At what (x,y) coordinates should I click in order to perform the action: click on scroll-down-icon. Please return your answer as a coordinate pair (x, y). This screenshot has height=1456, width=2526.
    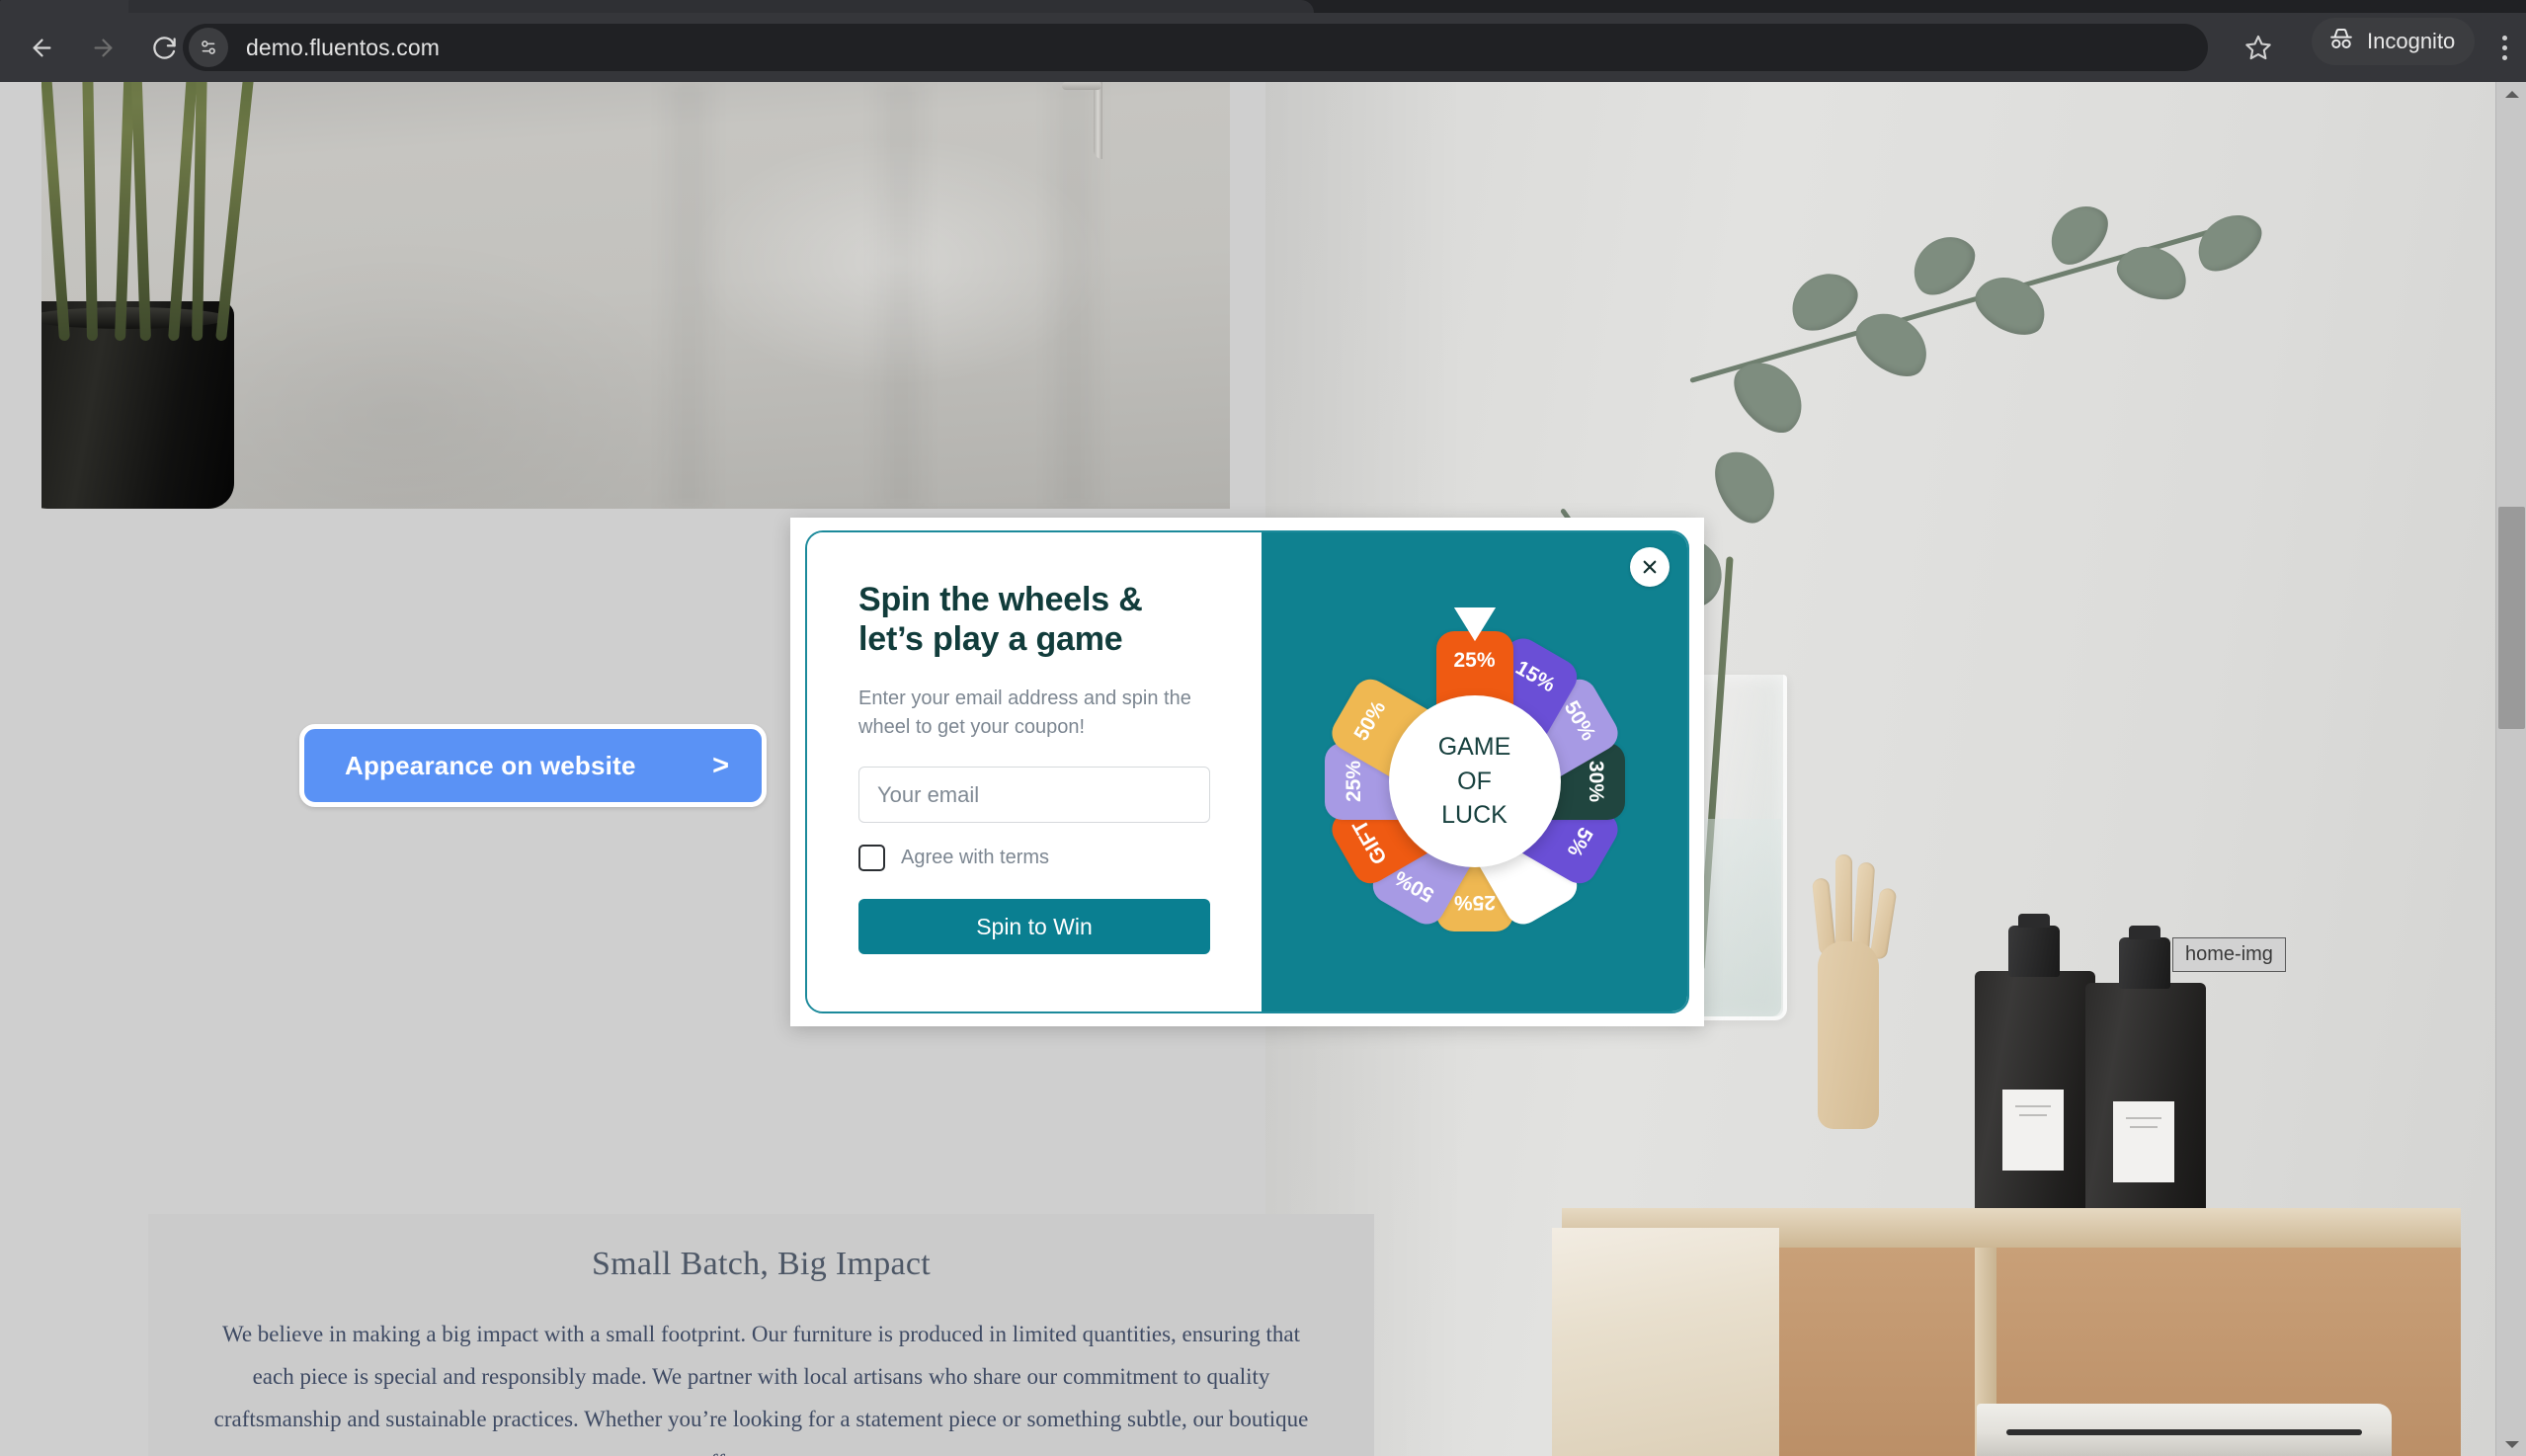
    Looking at the image, I should click on (2511, 1444).